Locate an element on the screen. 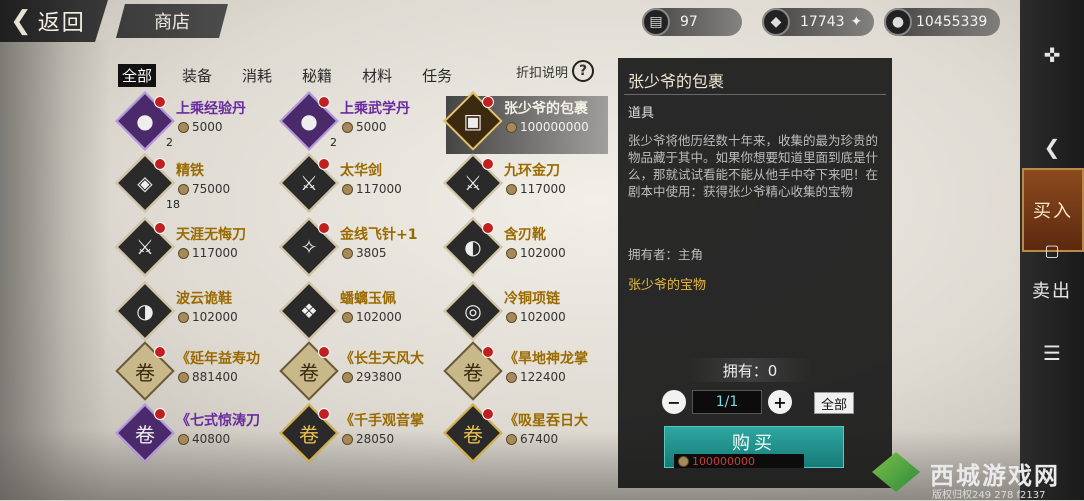 The width and height of the screenshot is (1084, 501). purchase-price-value: 100000000 is located at coordinates (723, 461).